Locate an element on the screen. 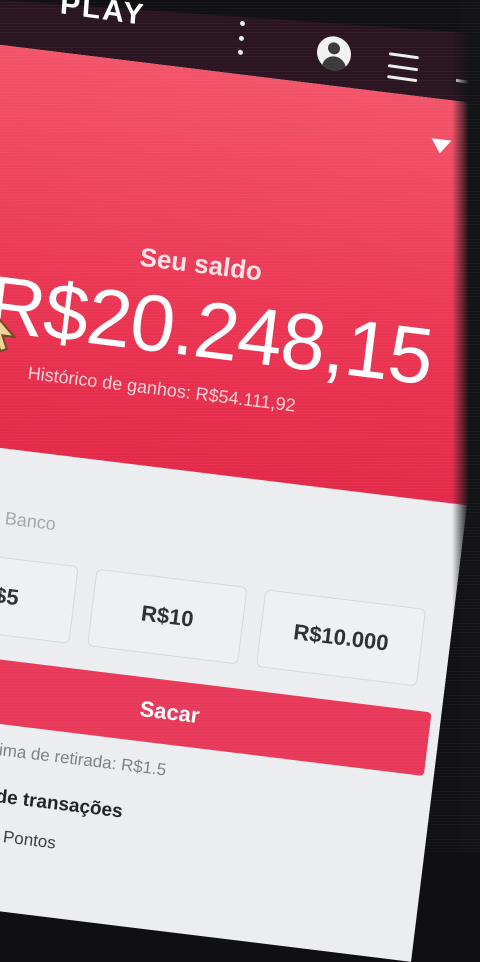 The height and width of the screenshot is (962, 480). more-vertical-icon is located at coordinates (241, 38).